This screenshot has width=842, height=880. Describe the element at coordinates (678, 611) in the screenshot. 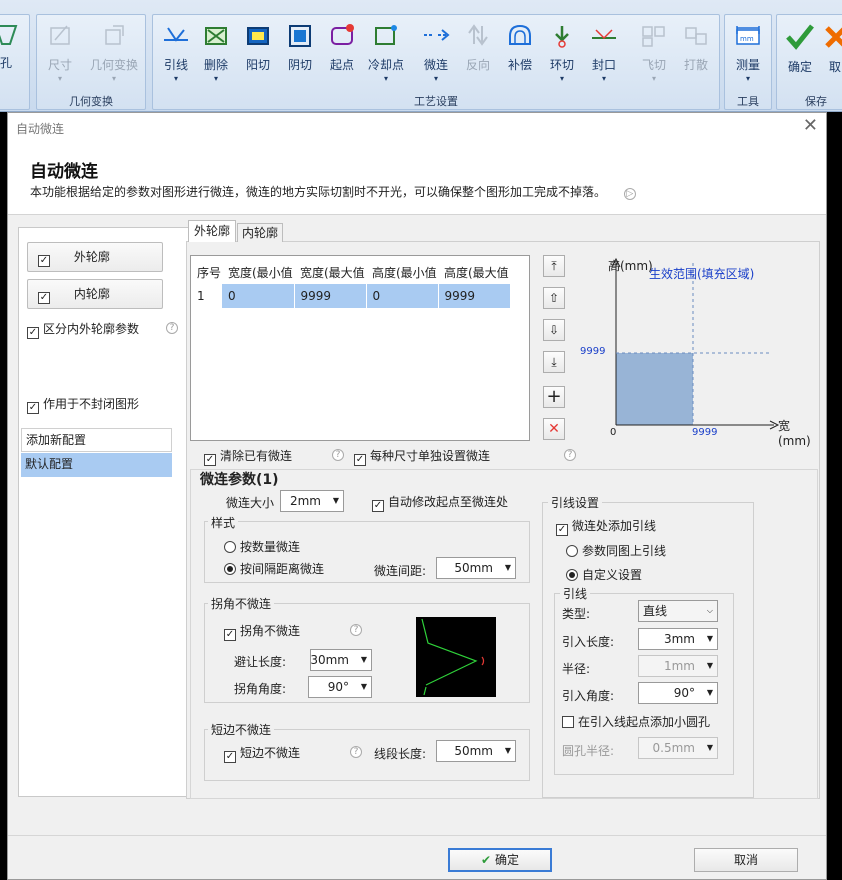

I see `lead-type-combo: 直线 ⌵` at that location.